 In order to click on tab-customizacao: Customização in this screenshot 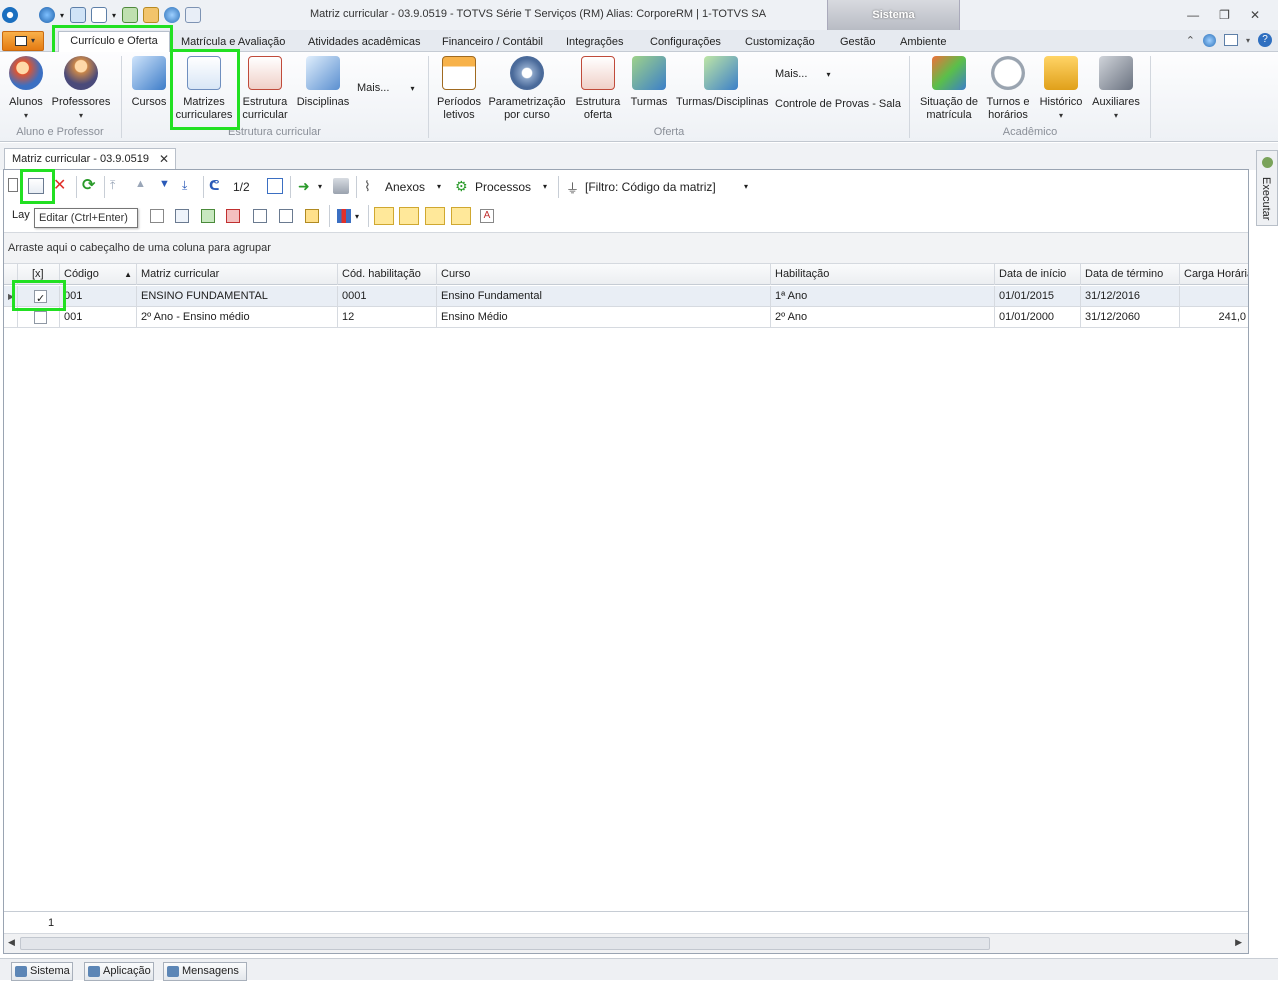, I will do `click(780, 42)`.